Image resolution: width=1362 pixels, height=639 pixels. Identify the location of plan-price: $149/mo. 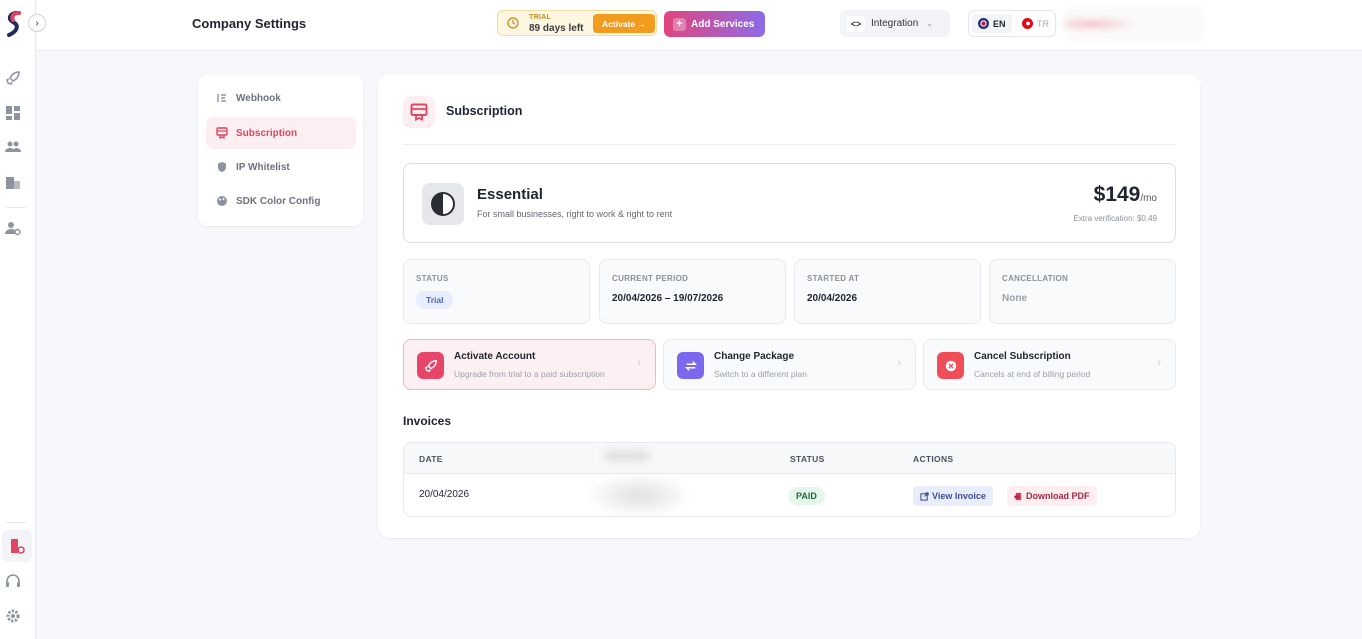
(1125, 195).